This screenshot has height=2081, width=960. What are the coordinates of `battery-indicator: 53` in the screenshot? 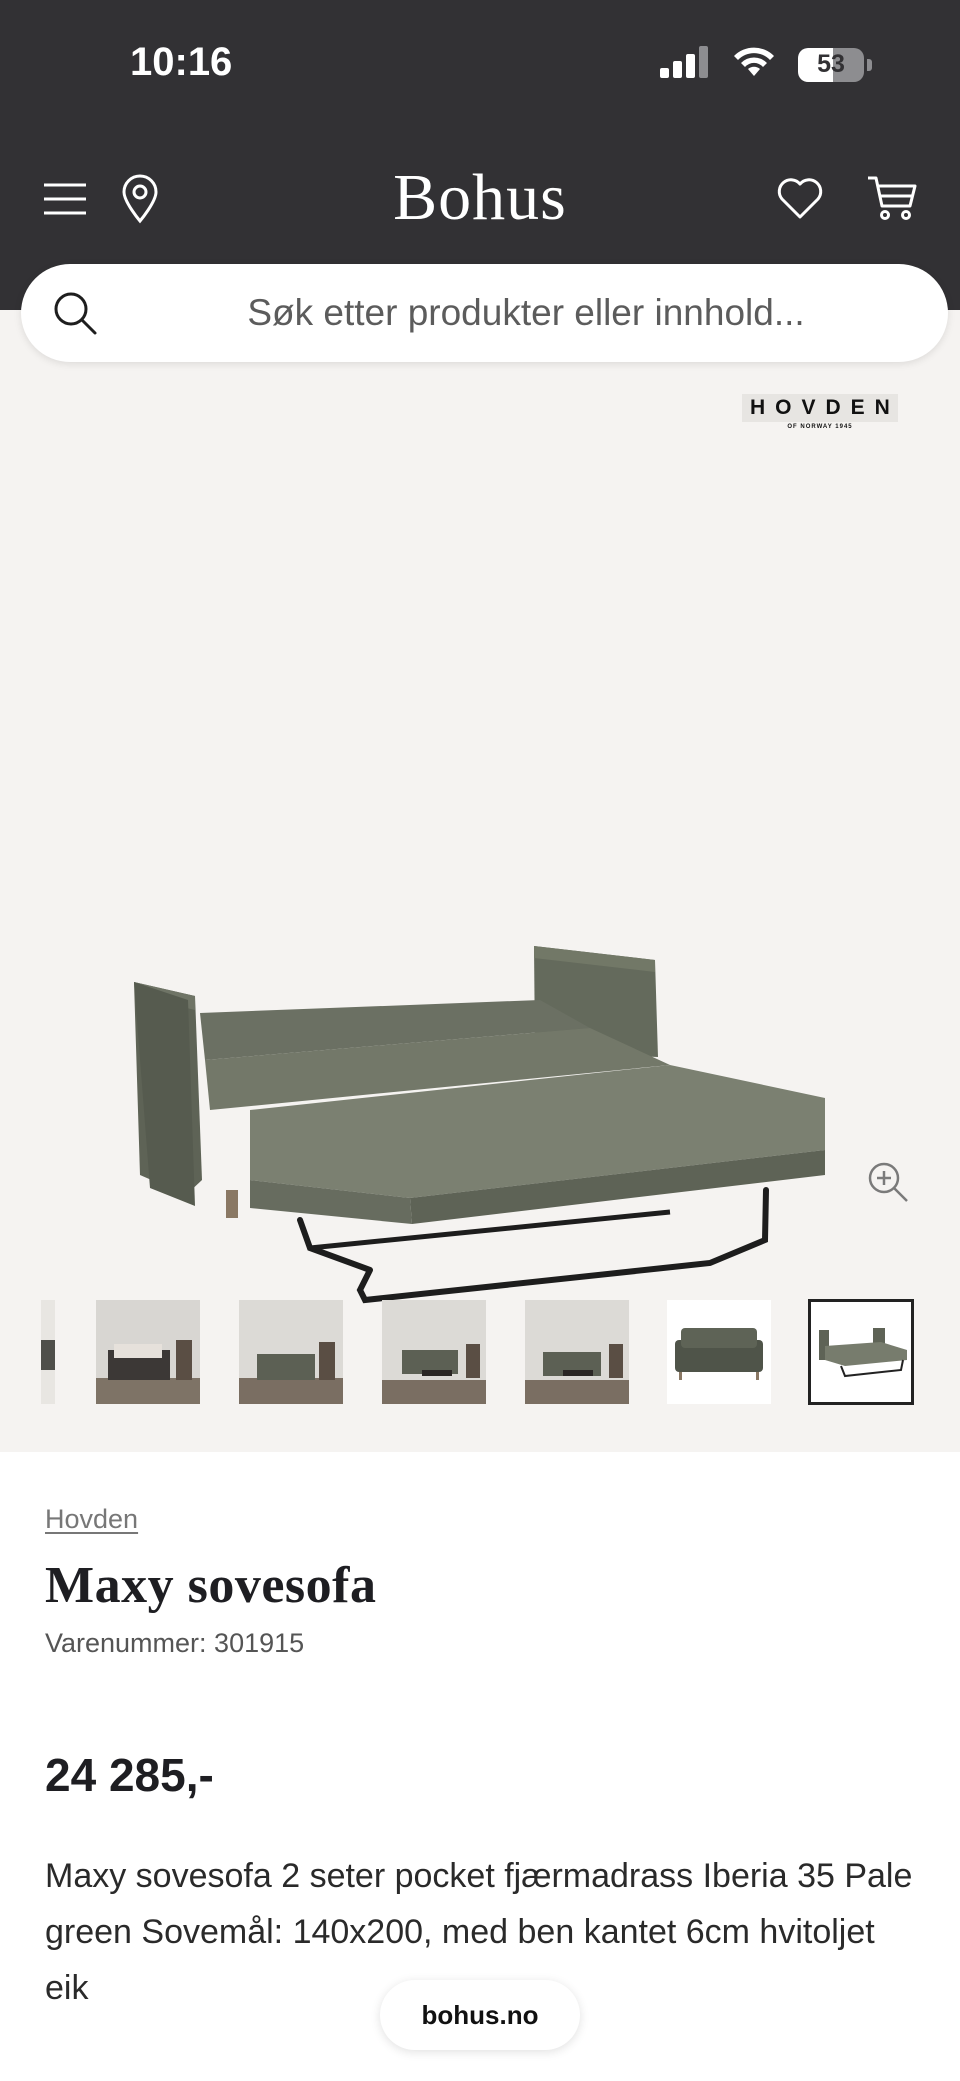 It's located at (831, 64).